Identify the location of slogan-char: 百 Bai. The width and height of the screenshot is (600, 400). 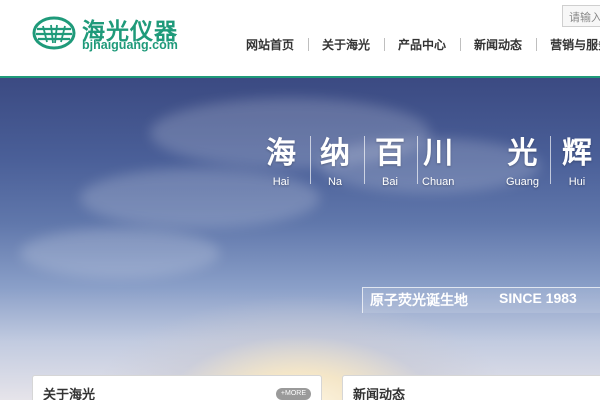
(390, 158).